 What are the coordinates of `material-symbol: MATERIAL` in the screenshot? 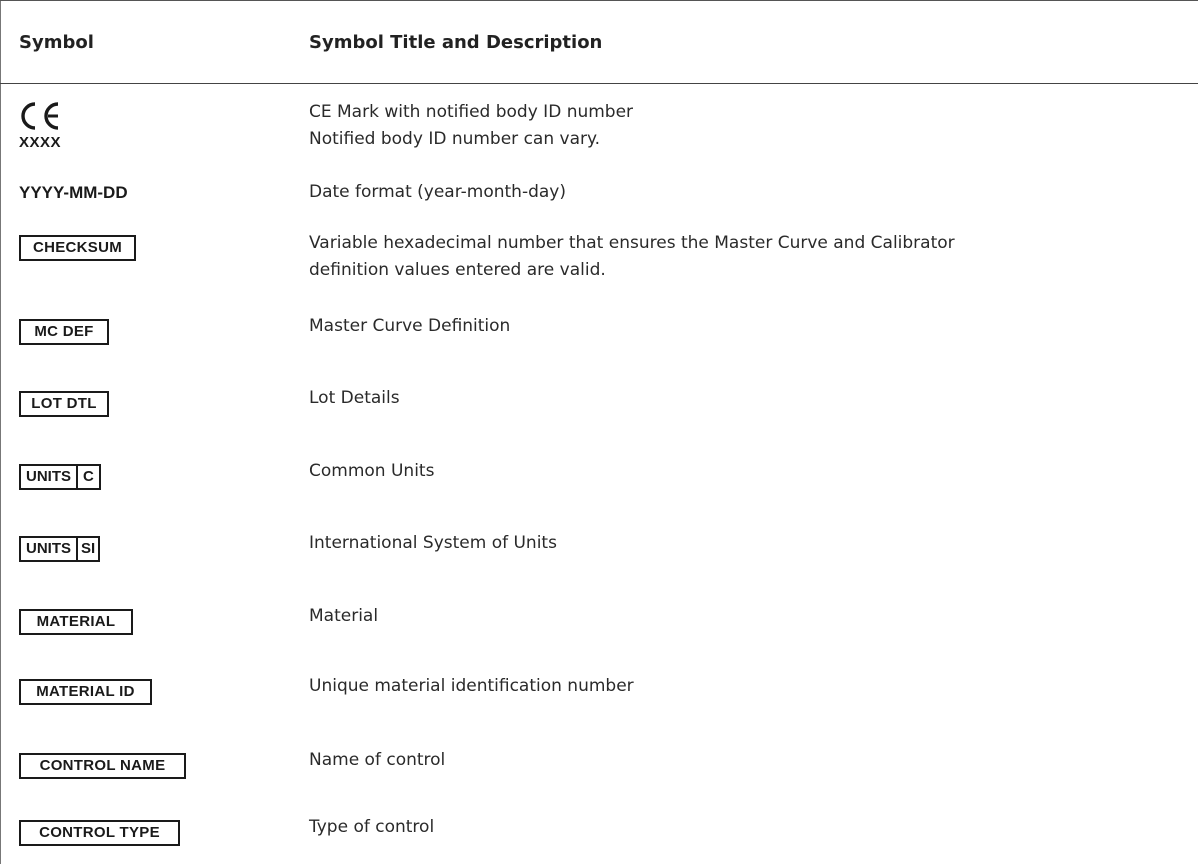 It's located at (76, 622).